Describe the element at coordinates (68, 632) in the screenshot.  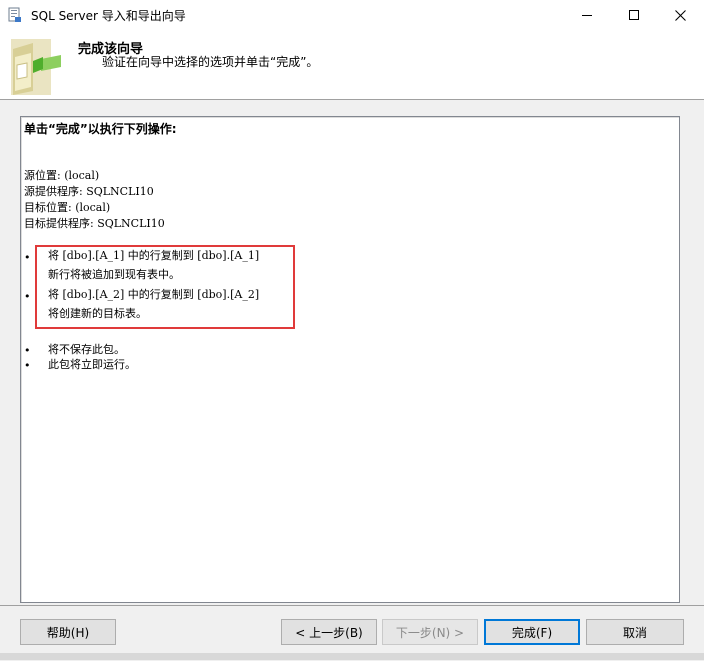
I see `help-button: 帮助(H)` at that location.